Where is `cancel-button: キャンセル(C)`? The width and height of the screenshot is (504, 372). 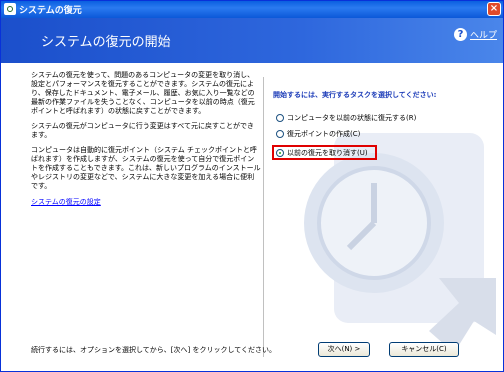 cancel-button: キャンセル(C) is located at coordinates (424, 349).